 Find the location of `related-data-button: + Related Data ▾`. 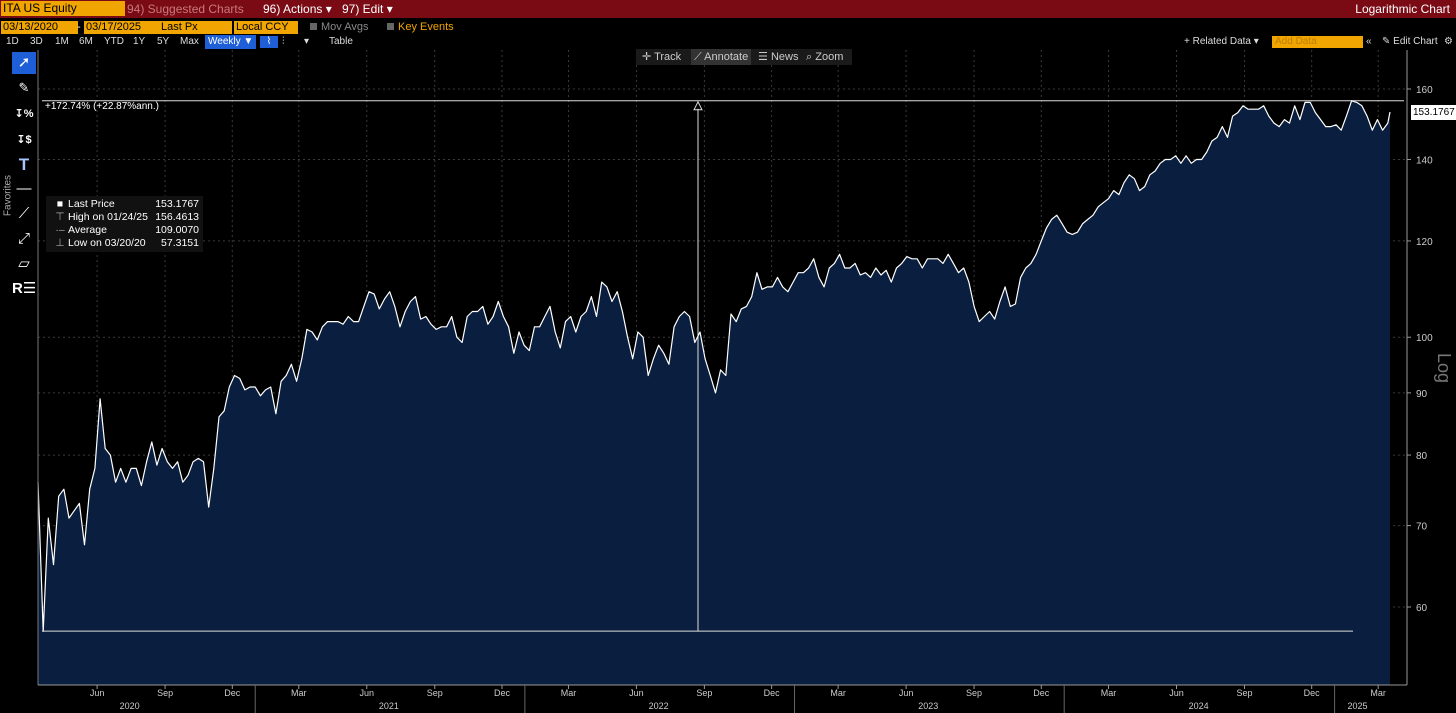

related-data-button: + Related Data ▾ is located at coordinates (1221, 42).